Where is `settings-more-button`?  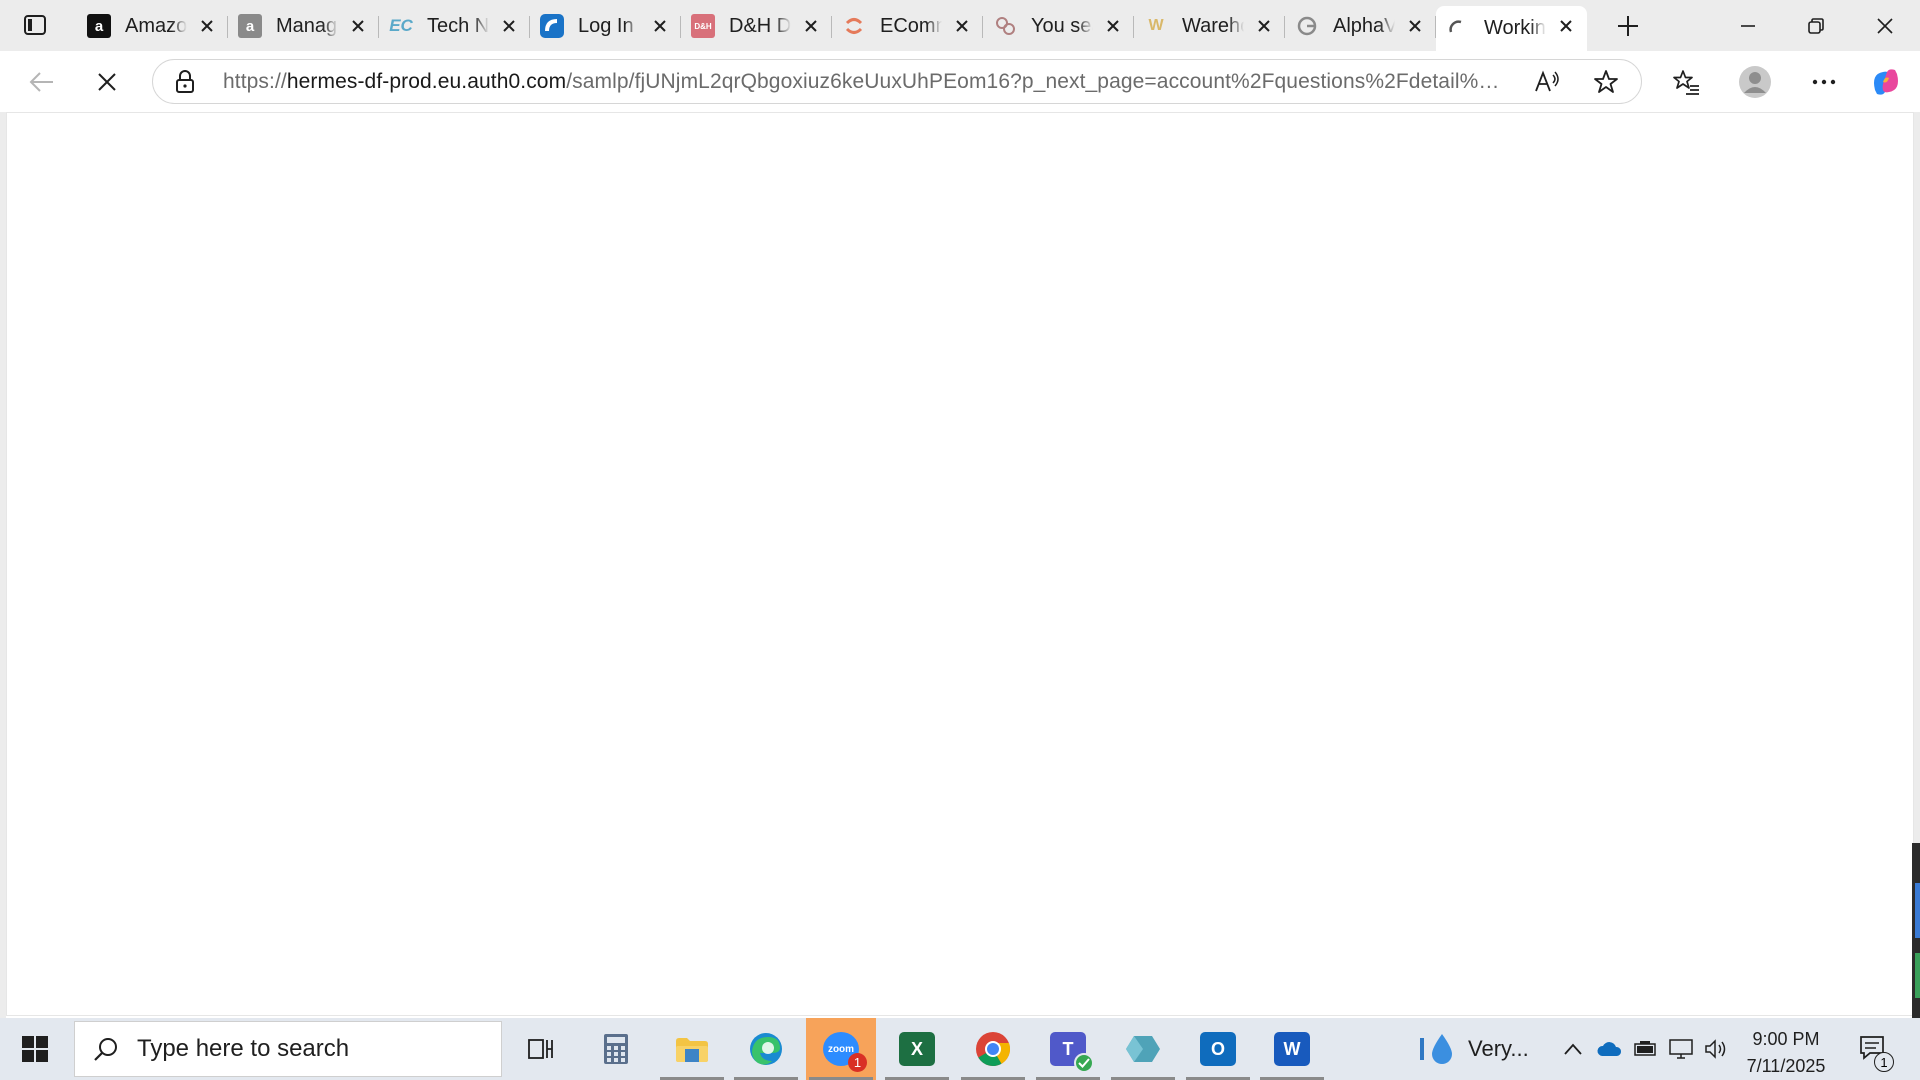
settings-more-button is located at coordinates (1824, 82).